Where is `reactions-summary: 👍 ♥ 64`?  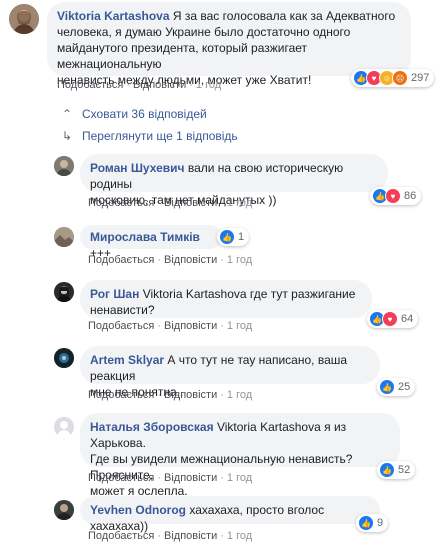
reactions-summary: 👍 ♥ 64 is located at coordinates (393, 319).